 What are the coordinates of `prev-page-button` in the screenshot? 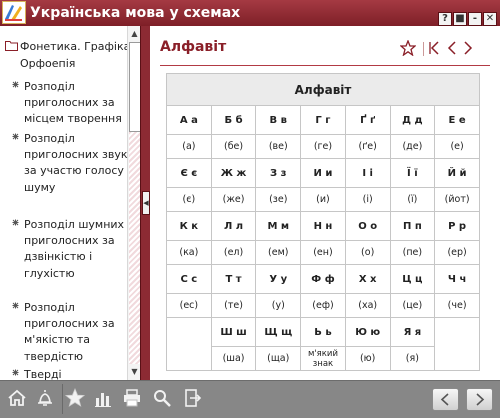 It's located at (445, 399).